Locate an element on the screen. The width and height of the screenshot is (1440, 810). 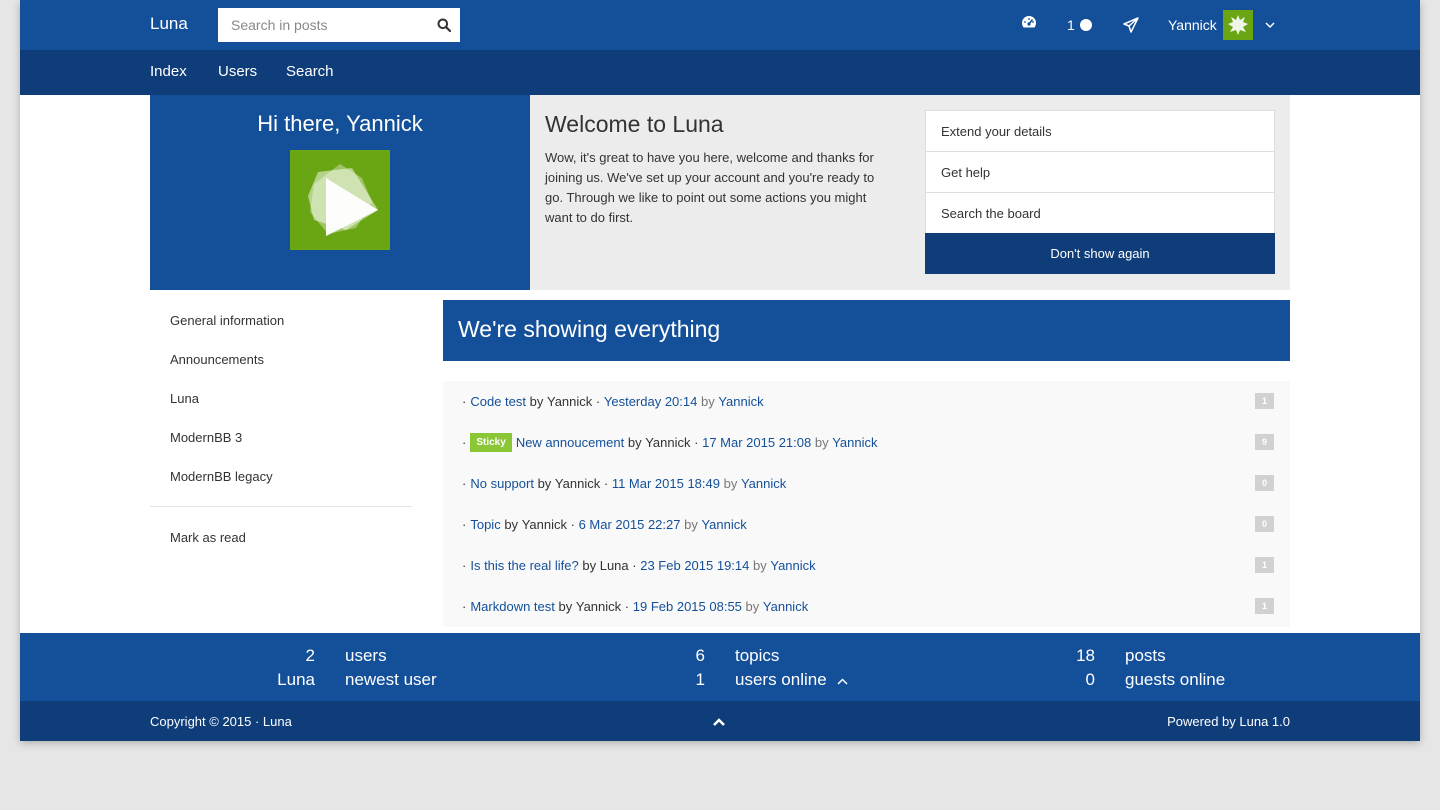
search-button is located at coordinates (444, 25).